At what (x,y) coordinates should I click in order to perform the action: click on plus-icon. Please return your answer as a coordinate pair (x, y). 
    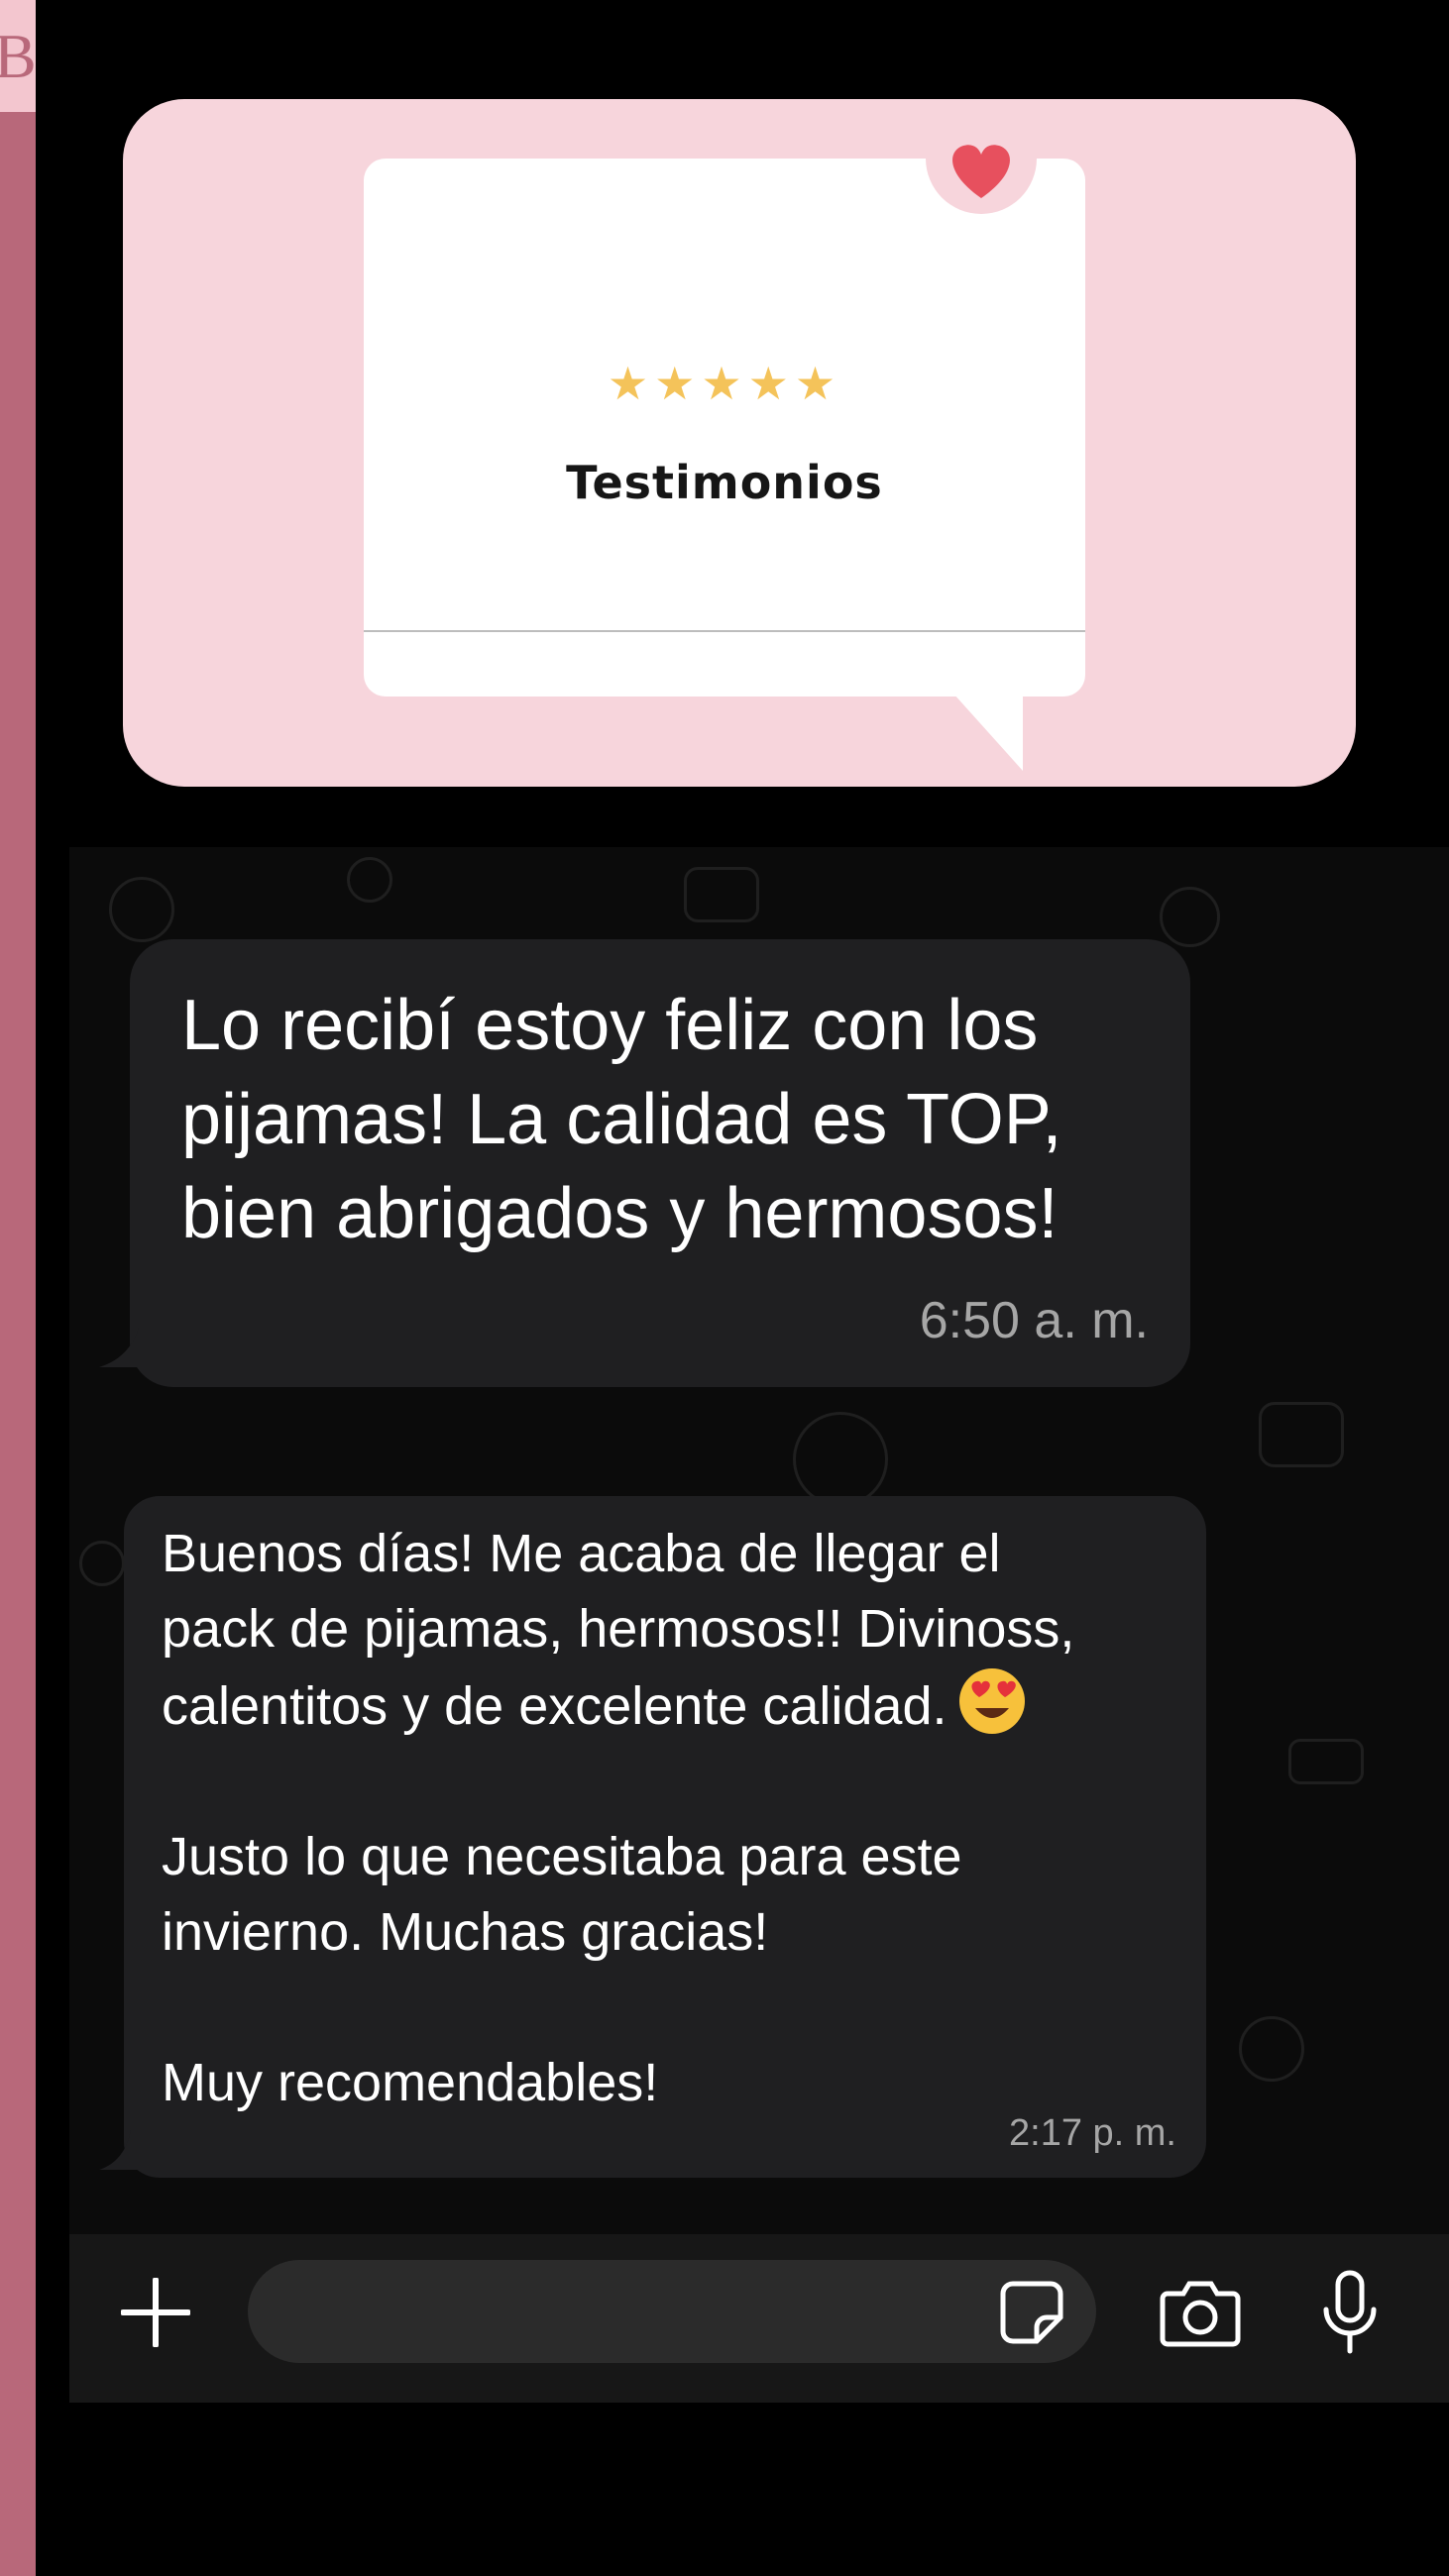
    Looking at the image, I should click on (155, 2312).